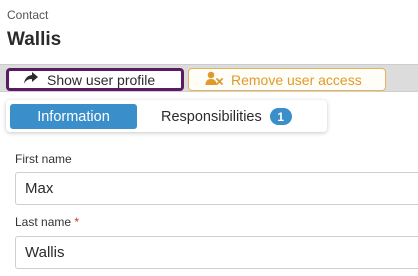 The height and width of the screenshot is (276, 418). What do you see at coordinates (43, 222) in the screenshot?
I see `last-name-label-text: Last name` at bounding box center [43, 222].